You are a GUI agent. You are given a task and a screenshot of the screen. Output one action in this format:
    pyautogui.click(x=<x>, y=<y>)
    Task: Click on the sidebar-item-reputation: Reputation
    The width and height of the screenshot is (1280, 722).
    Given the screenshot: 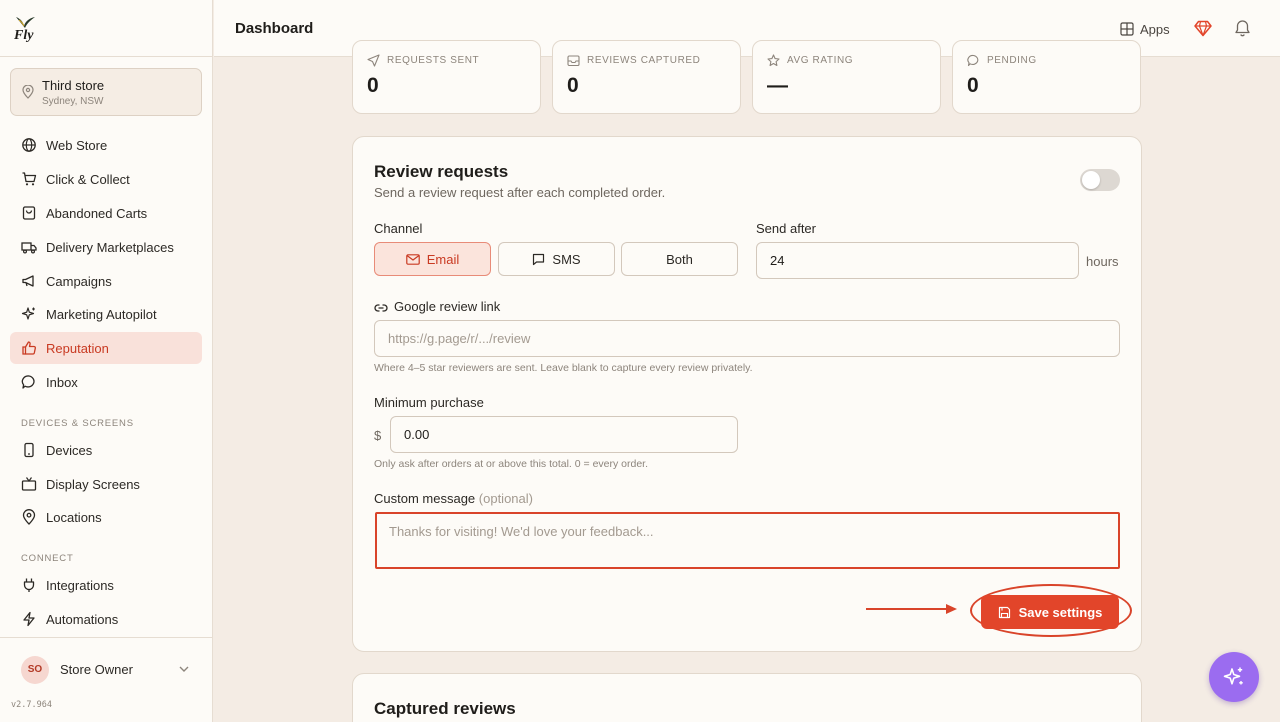 What is the action you would take?
    pyautogui.click(x=106, y=348)
    